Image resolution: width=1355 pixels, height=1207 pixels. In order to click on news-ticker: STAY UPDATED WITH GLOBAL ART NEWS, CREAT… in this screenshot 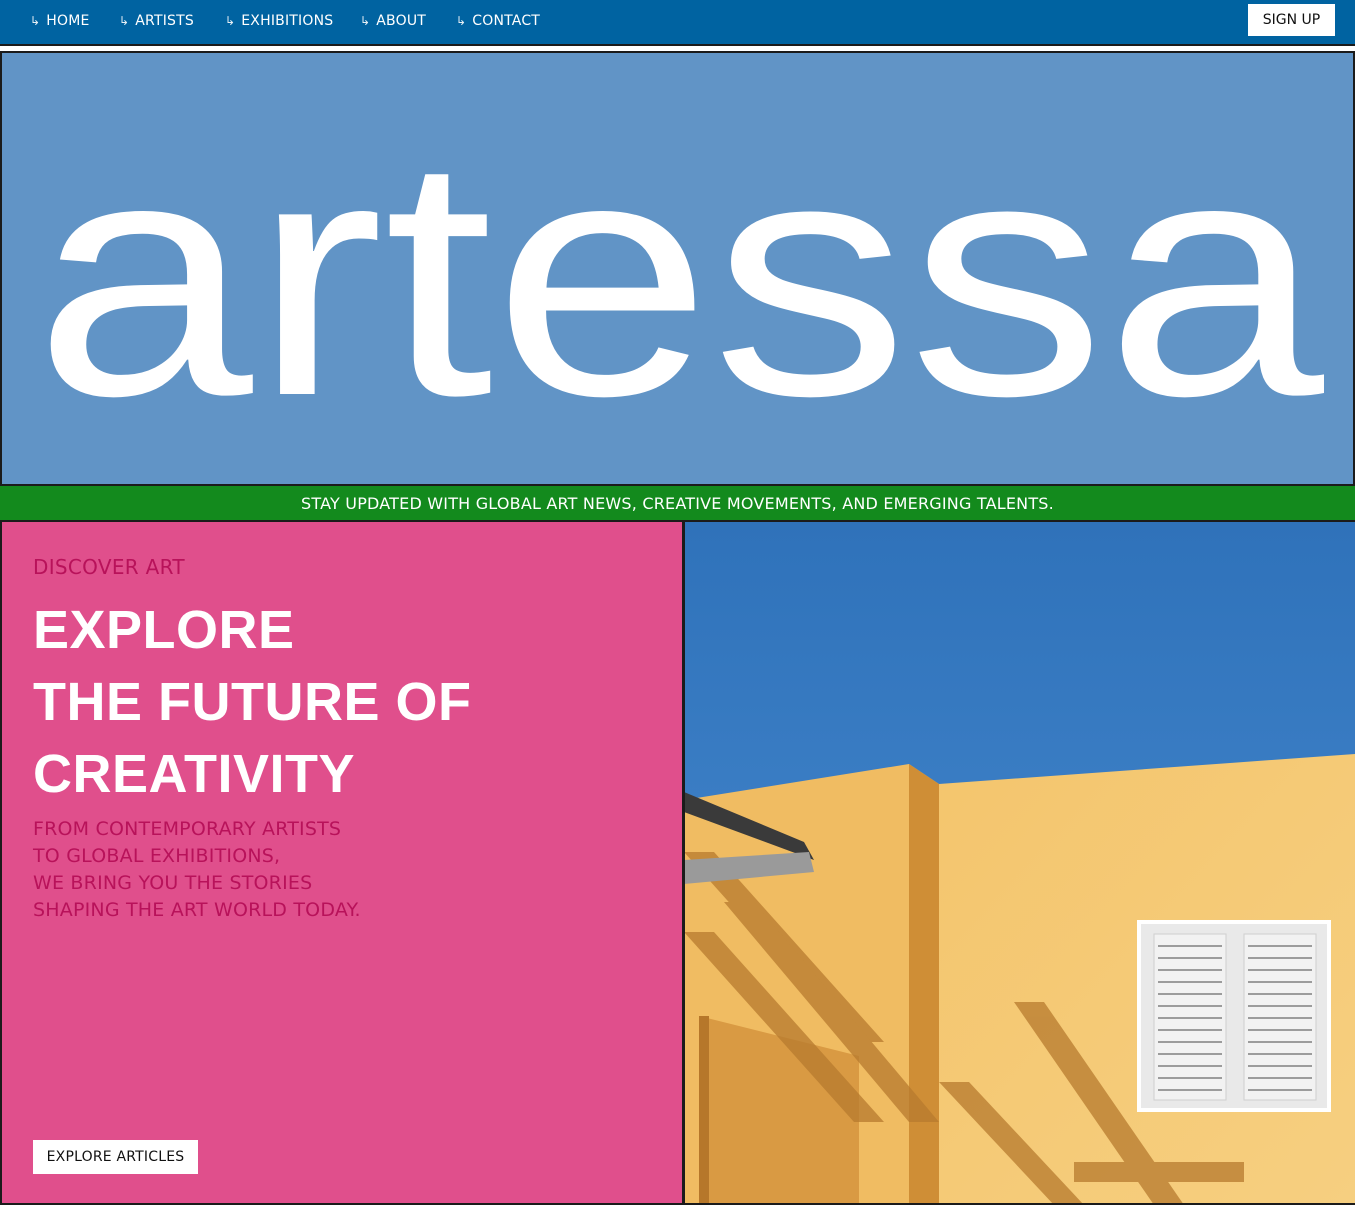, I will do `click(677, 503)`.